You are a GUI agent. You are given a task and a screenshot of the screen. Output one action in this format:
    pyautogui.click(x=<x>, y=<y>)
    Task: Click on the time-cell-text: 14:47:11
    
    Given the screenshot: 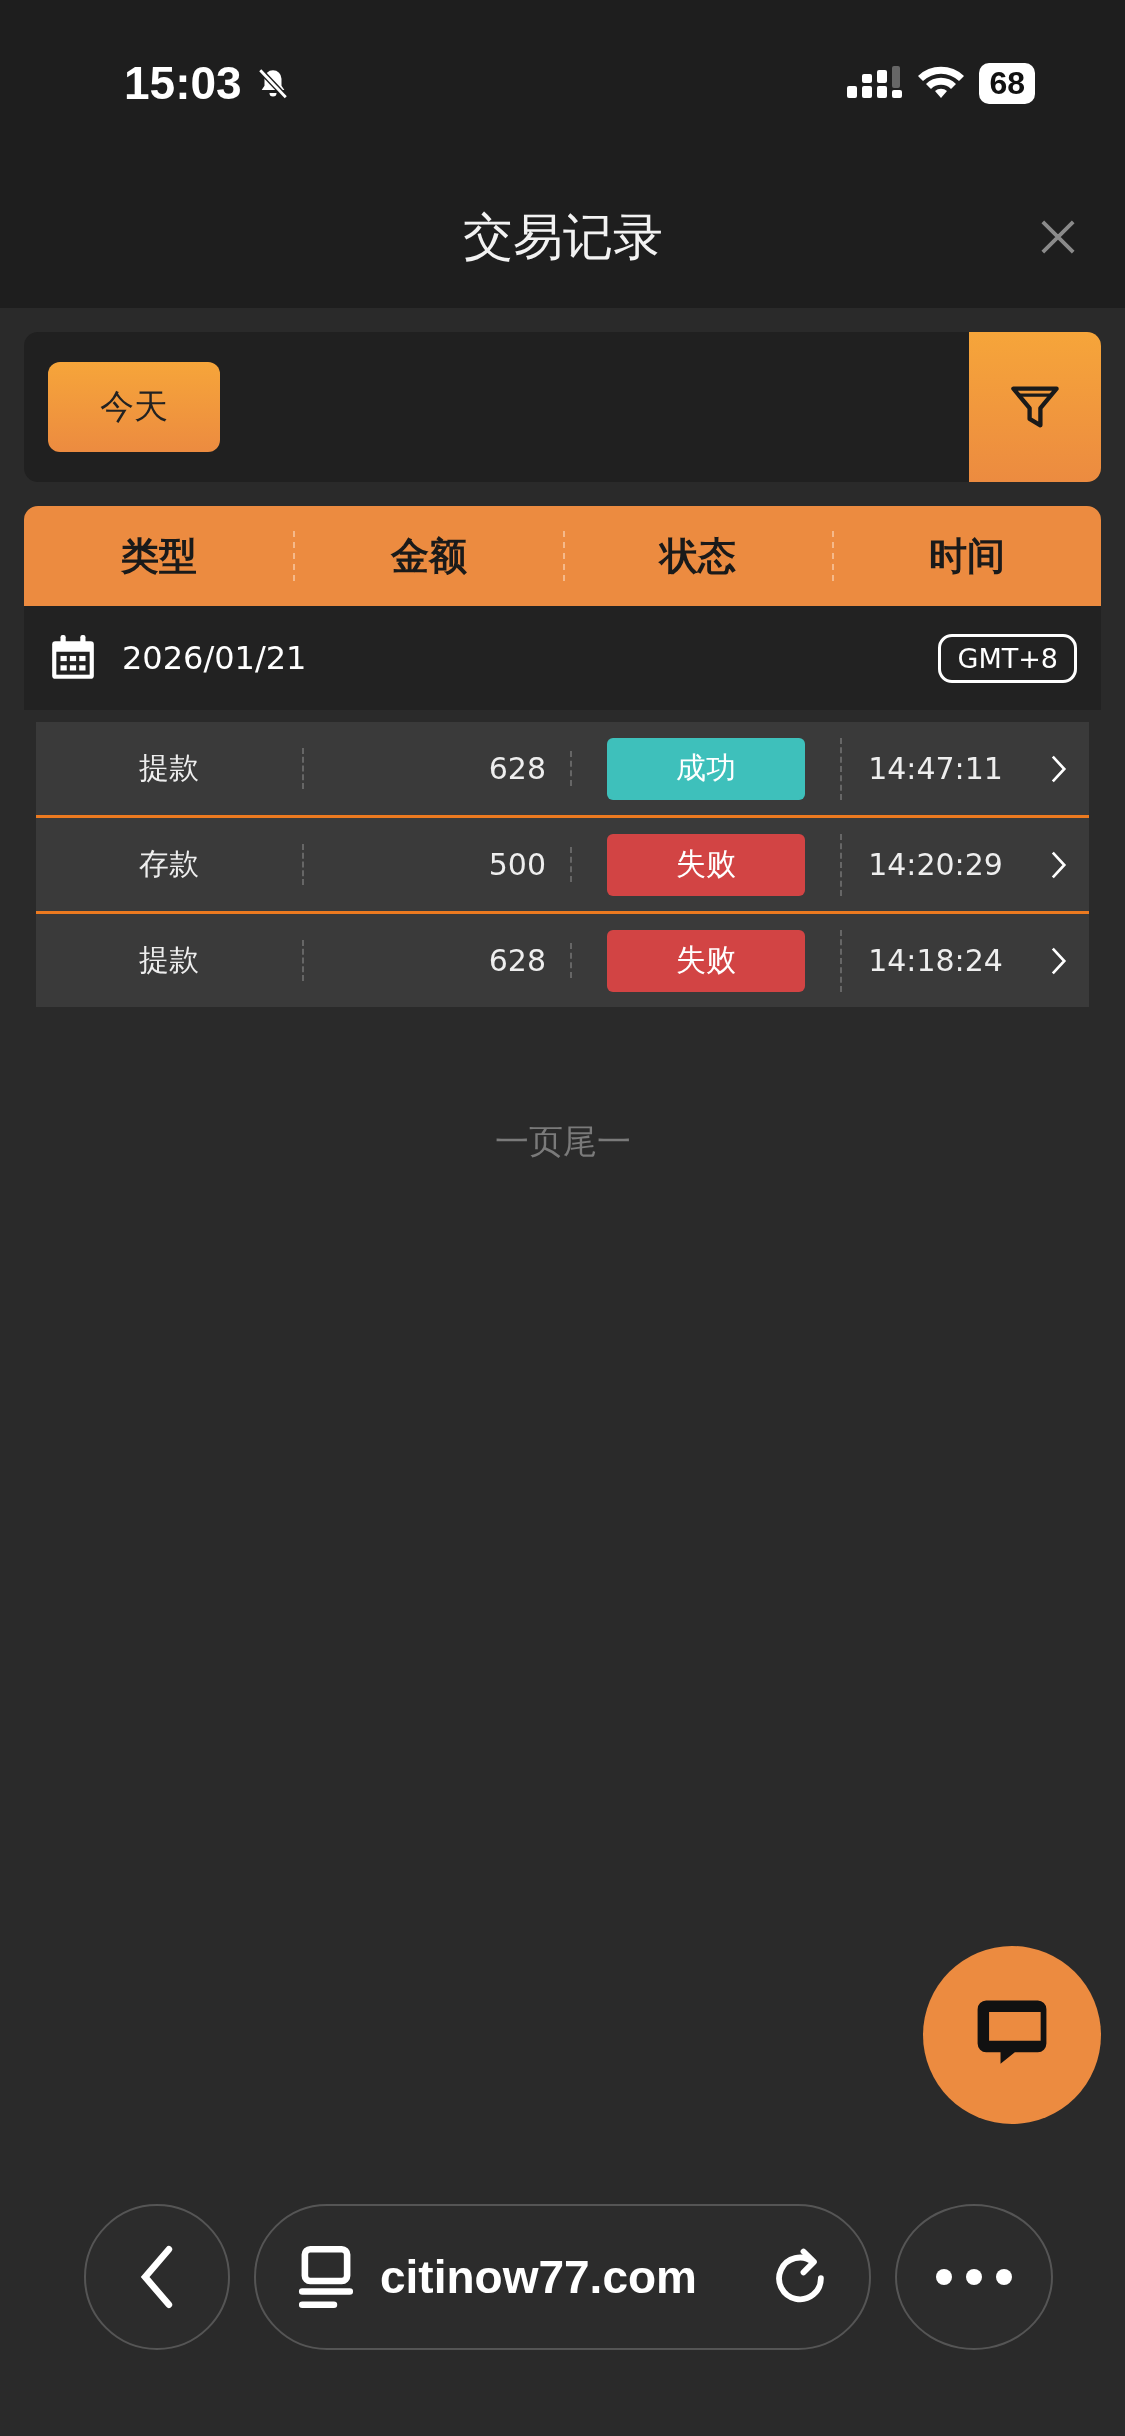 What is the action you would take?
    pyautogui.click(x=935, y=768)
    